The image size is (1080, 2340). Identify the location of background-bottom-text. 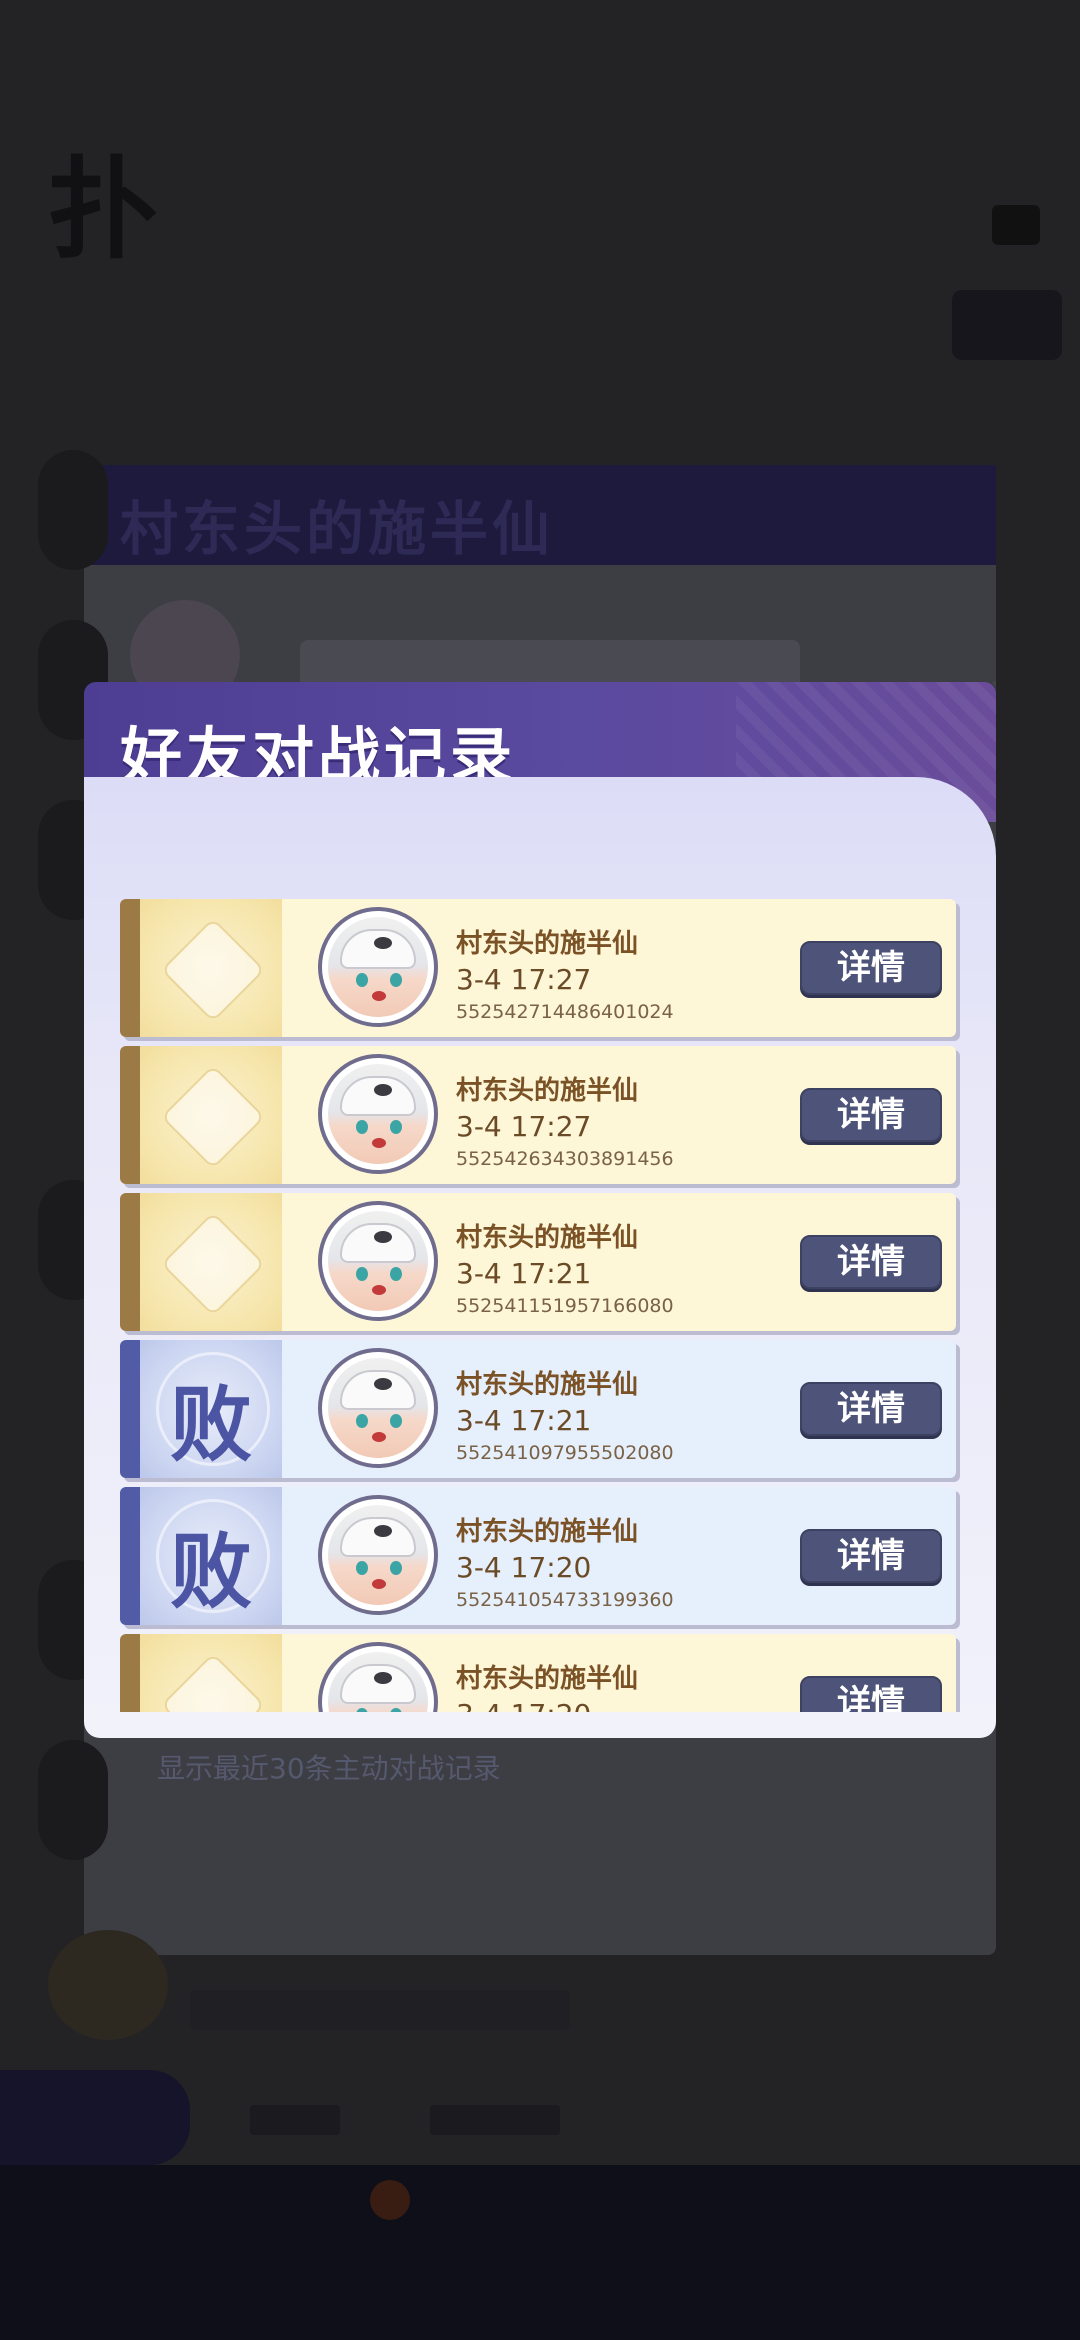
(380, 2010).